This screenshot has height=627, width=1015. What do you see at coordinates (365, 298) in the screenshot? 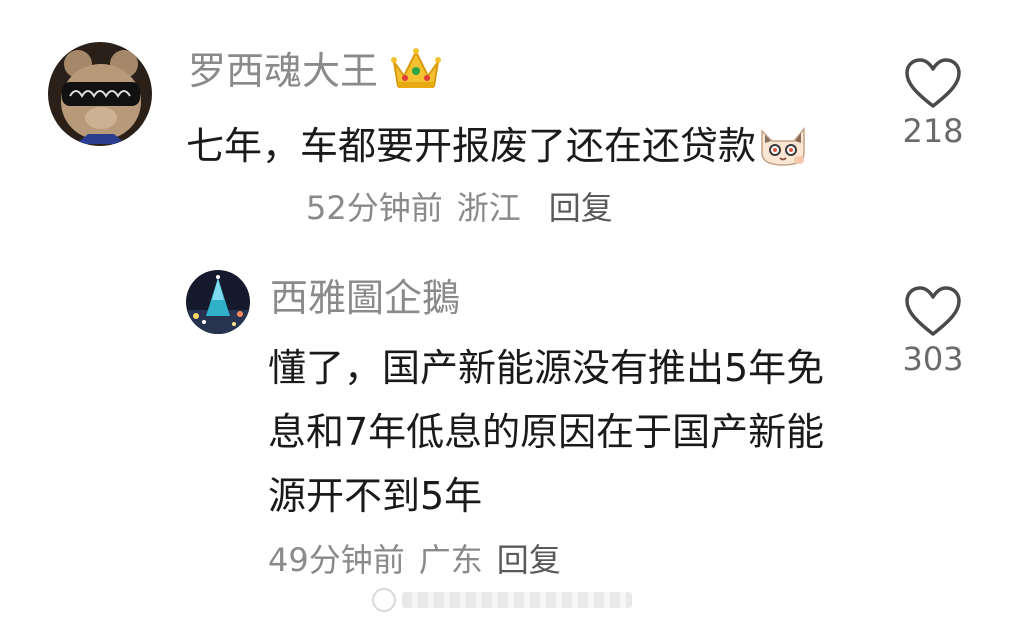
I see `reply-username: 西雅圖企鵝` at bounding box center [365, 298].